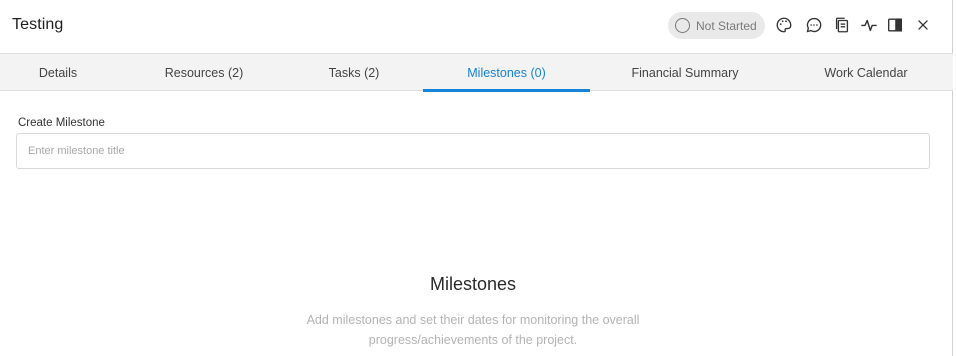  Describe the element at coordinates (506, 73) in the screenshot. I see `tab-milestones: Milestones (0)` at that location.